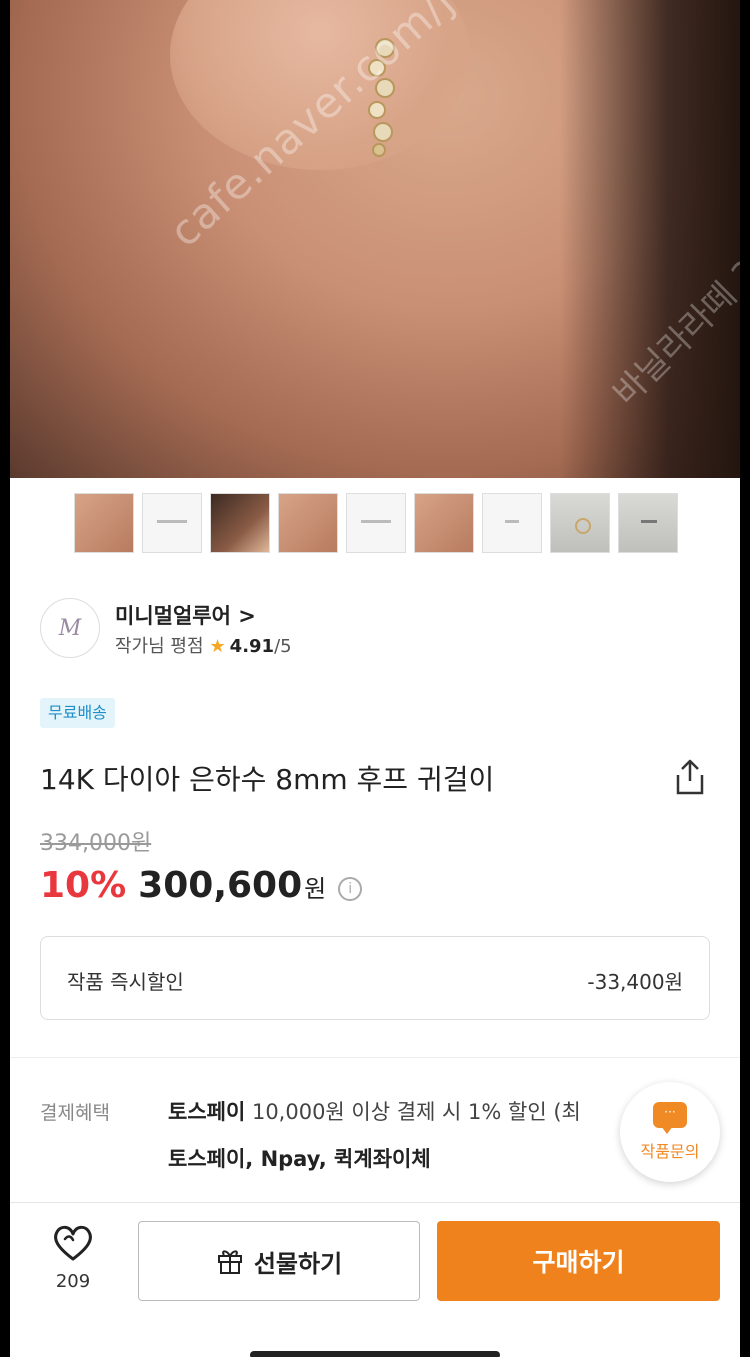  Describe the element at coordinates (375, 978) in the screenshot. I see `discount-detail-box: 작품 즉시할인 -33,400원` at that location.